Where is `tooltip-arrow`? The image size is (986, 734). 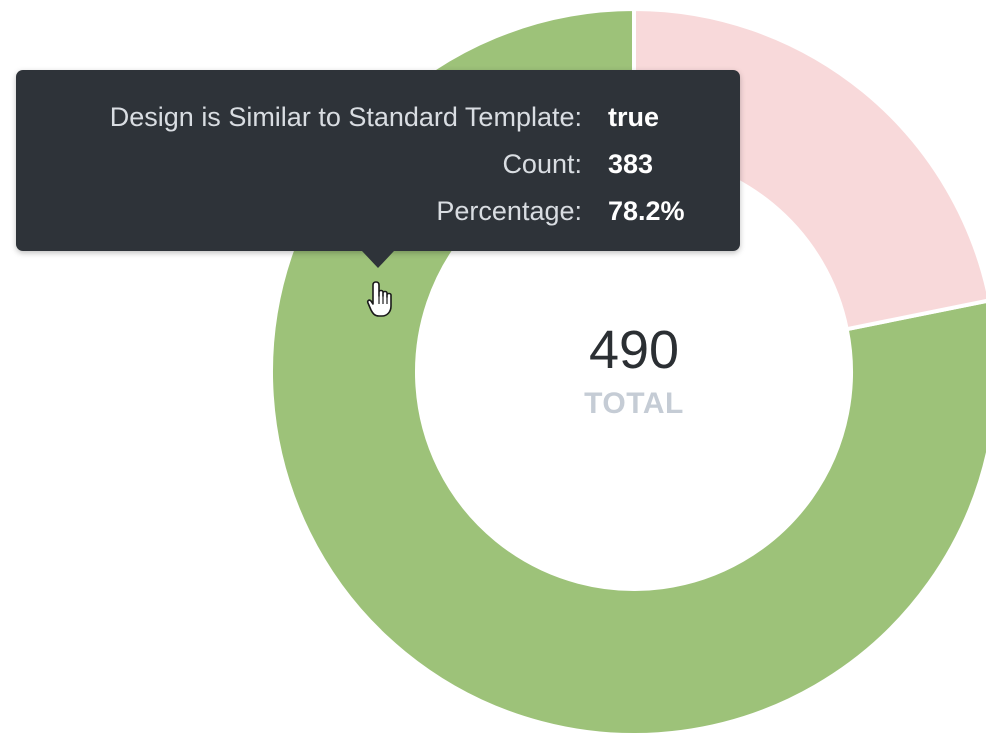 tooltip-arrow is located at coordinates (378, 259).